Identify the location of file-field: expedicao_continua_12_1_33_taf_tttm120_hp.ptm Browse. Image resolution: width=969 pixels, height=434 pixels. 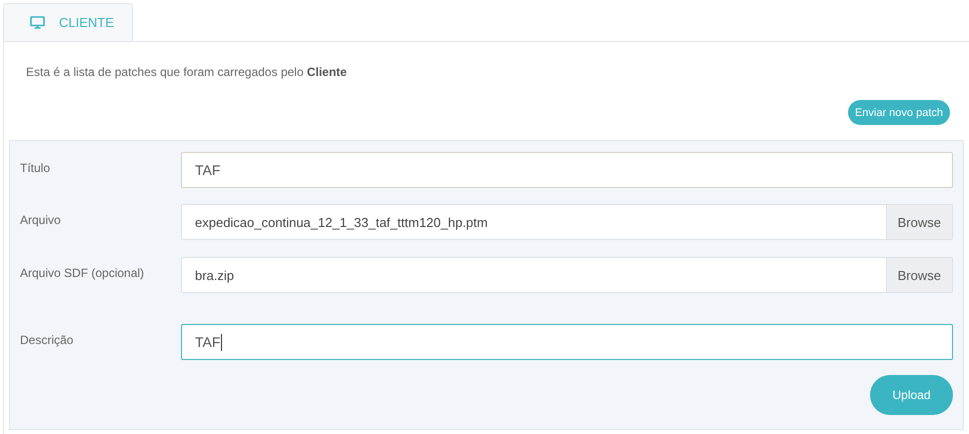
(567, 222).